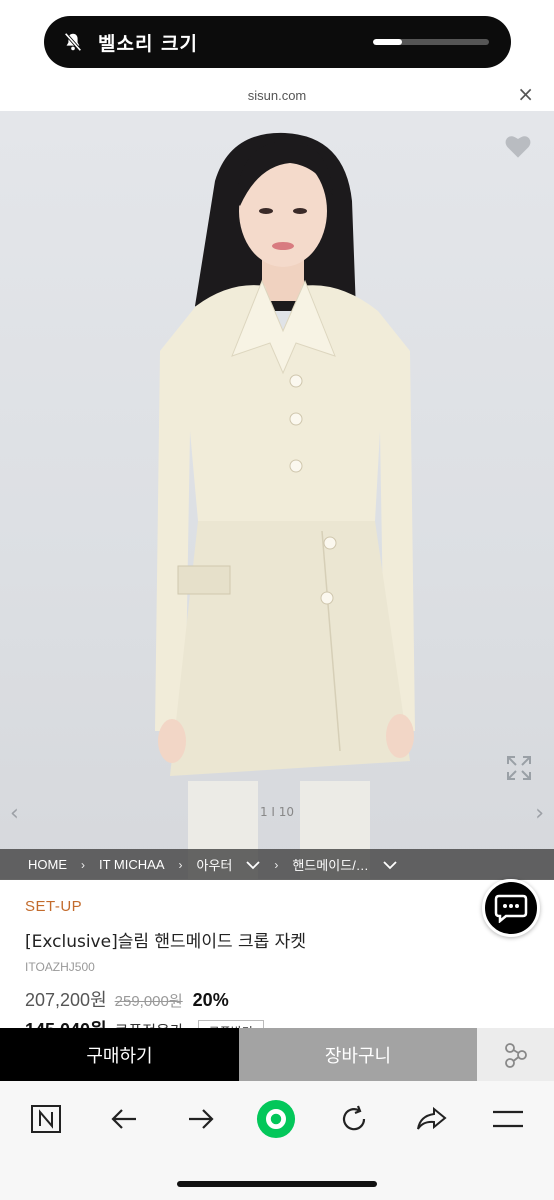 This screenshot has height=1200, width=554. Describe the element at coordinates (47, 864) in the screenshot. I see `breadcrumb-home: HOME` at that location.